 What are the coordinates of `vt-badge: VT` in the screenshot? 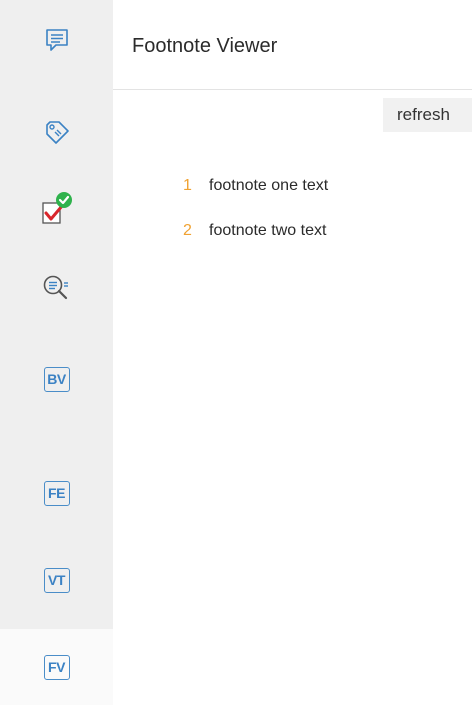 It's located at (56, 580).